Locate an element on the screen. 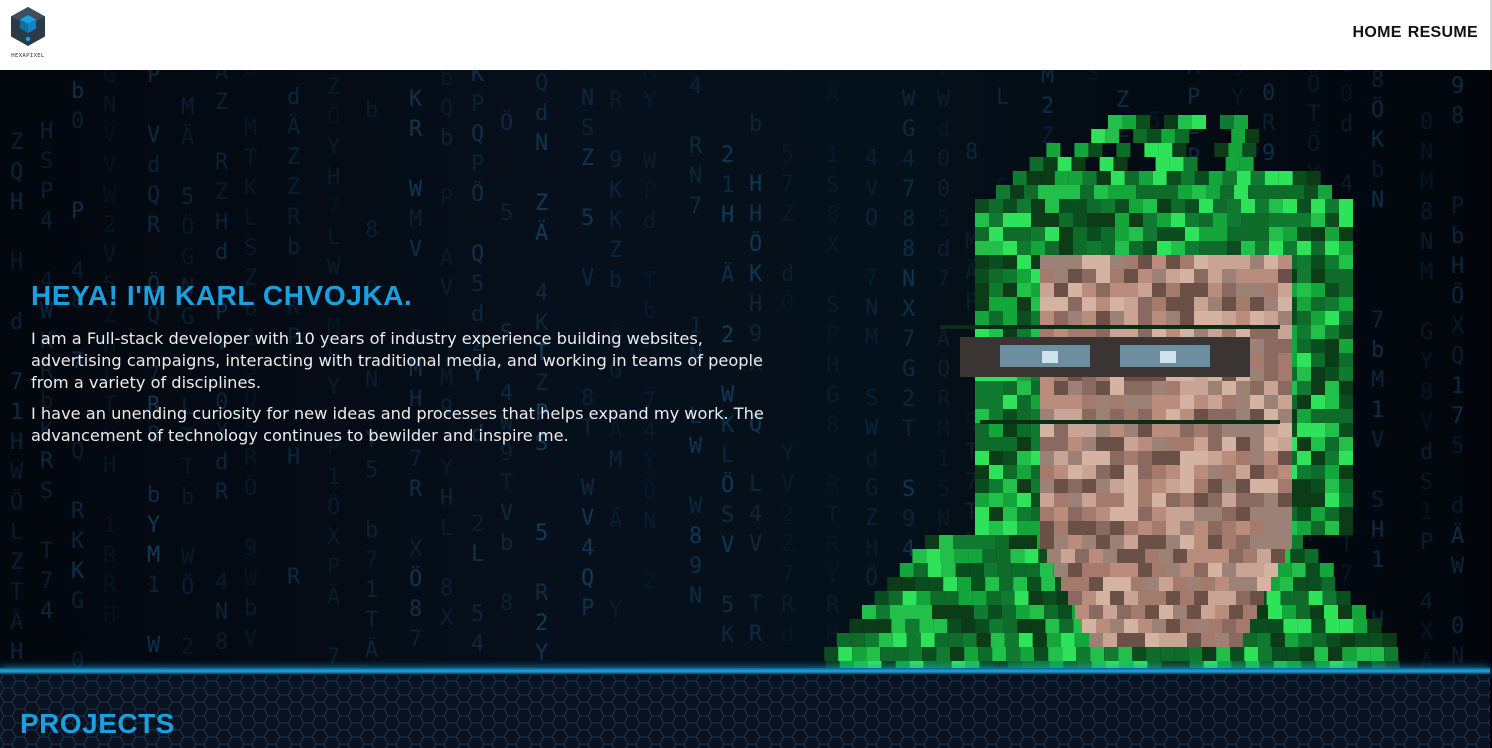  hex-grid-background is located at coordinates (745, 711).